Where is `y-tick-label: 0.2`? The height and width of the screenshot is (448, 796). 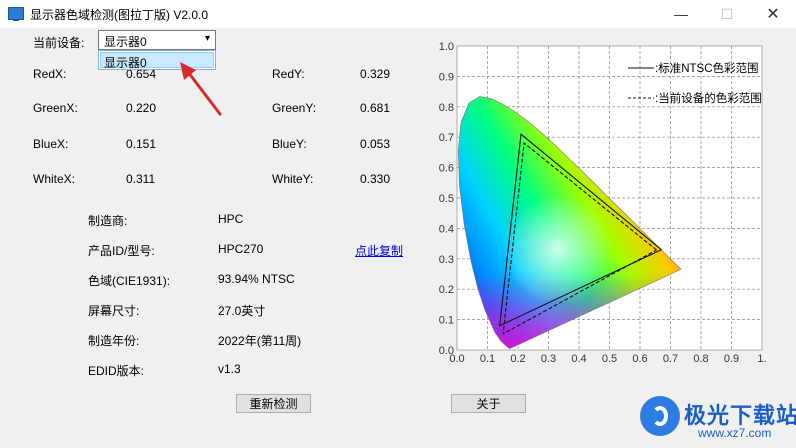
y-tick-label: 0.2 is located at coordinates (446, 290).